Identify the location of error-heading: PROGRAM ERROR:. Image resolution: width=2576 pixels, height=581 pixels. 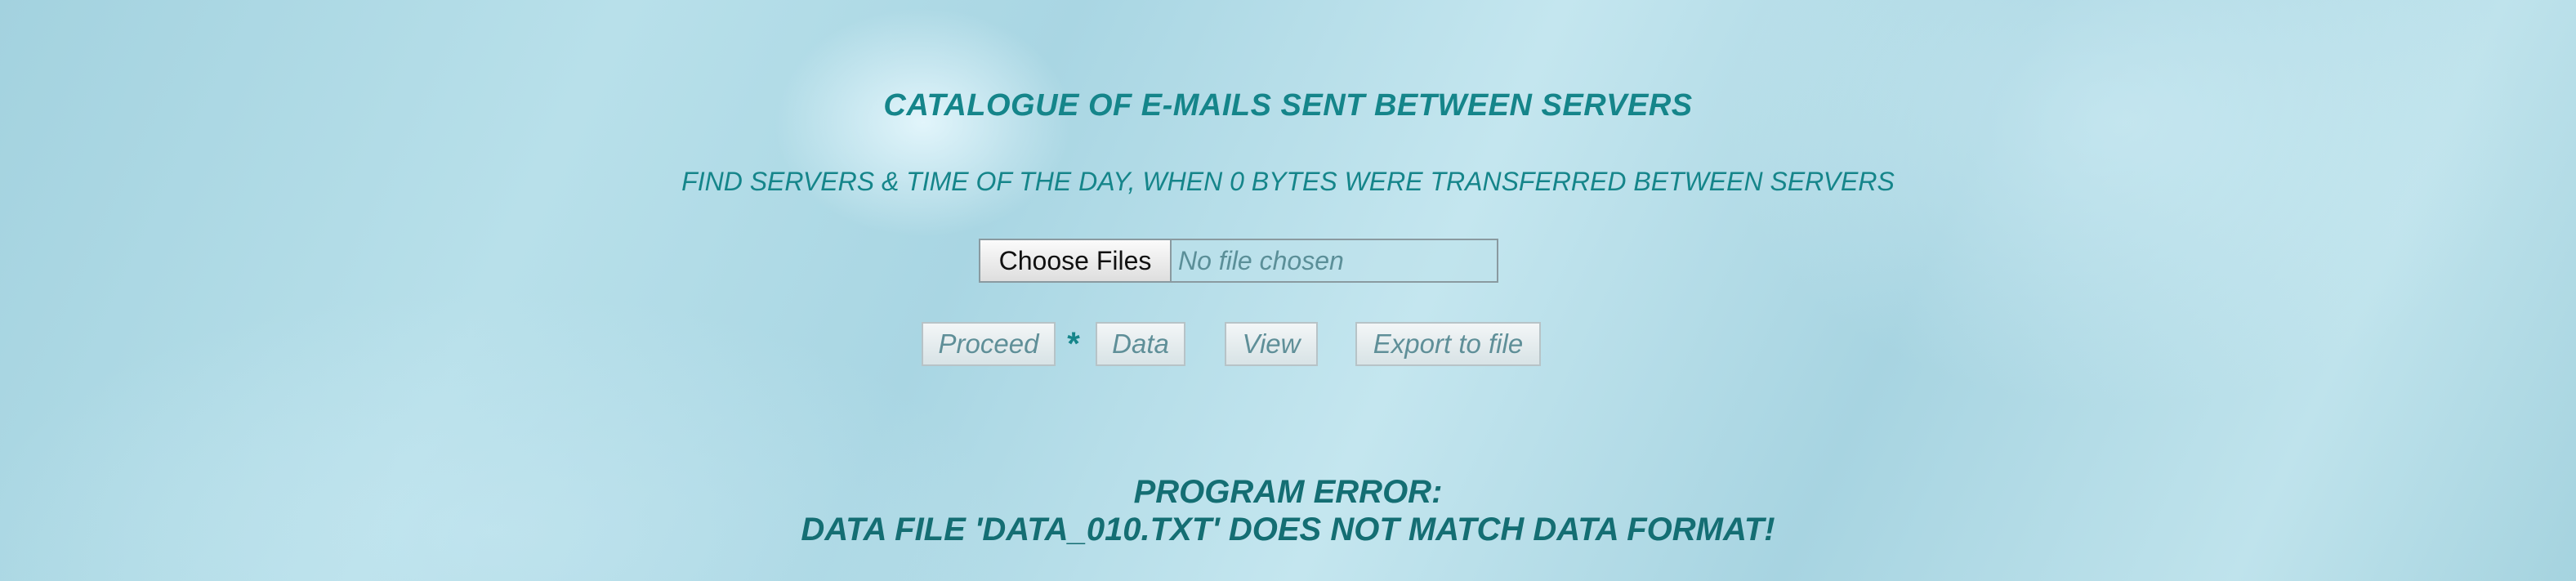
(1288, 492).